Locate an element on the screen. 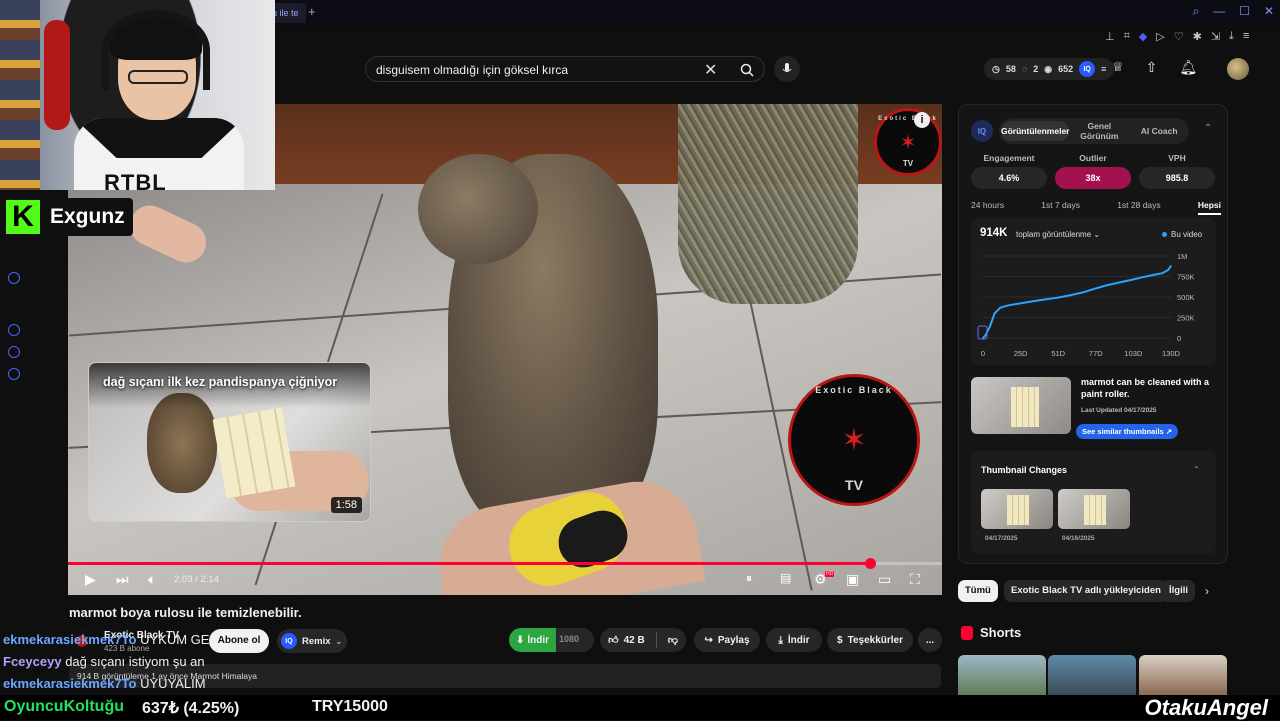 This screenshot has width=1280, height=721. trophy-icon: ♕ is located at coordinates (1118, 67).